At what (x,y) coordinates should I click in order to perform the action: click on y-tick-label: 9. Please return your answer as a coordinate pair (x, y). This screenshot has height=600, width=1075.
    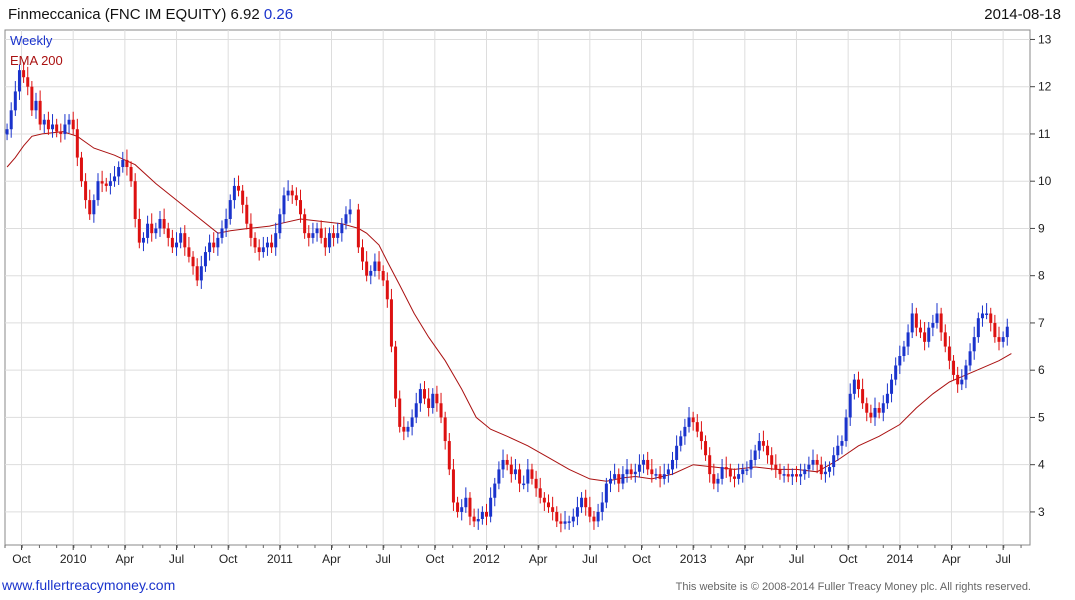
    Looking at the image, I should click on (1041, 228).